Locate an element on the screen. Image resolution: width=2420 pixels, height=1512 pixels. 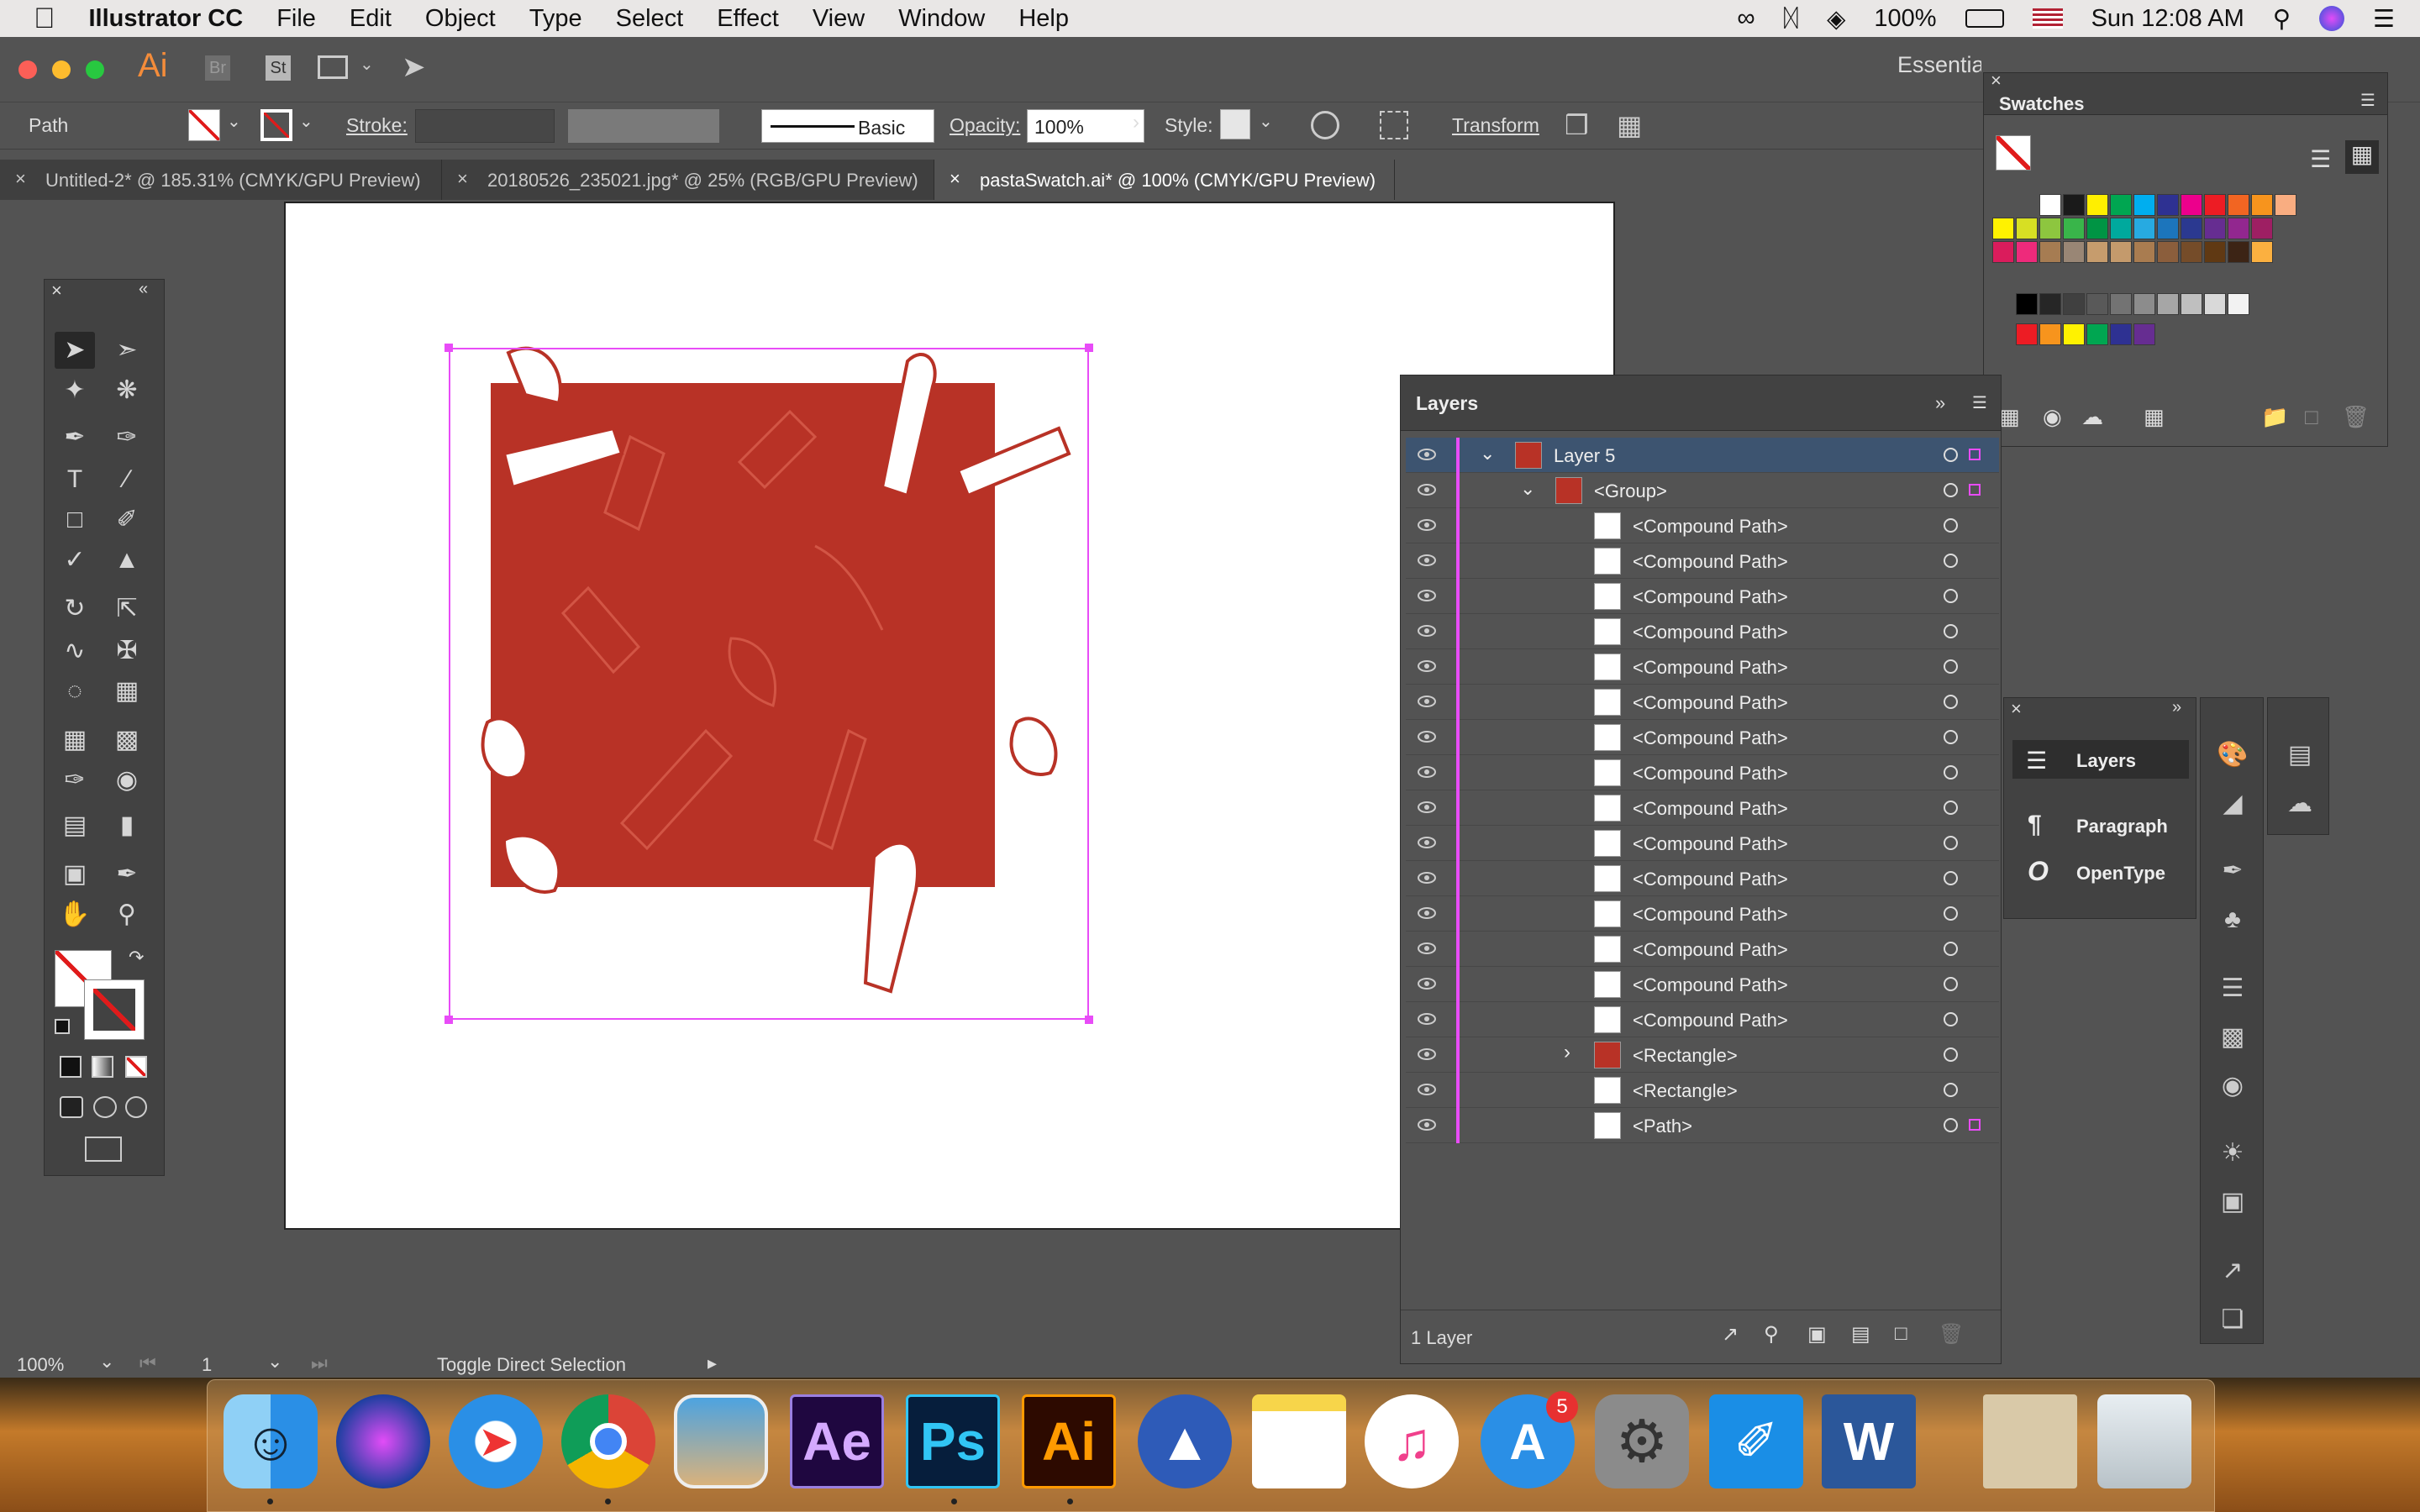
trash-icon is located at coordinates (2144, 1441).